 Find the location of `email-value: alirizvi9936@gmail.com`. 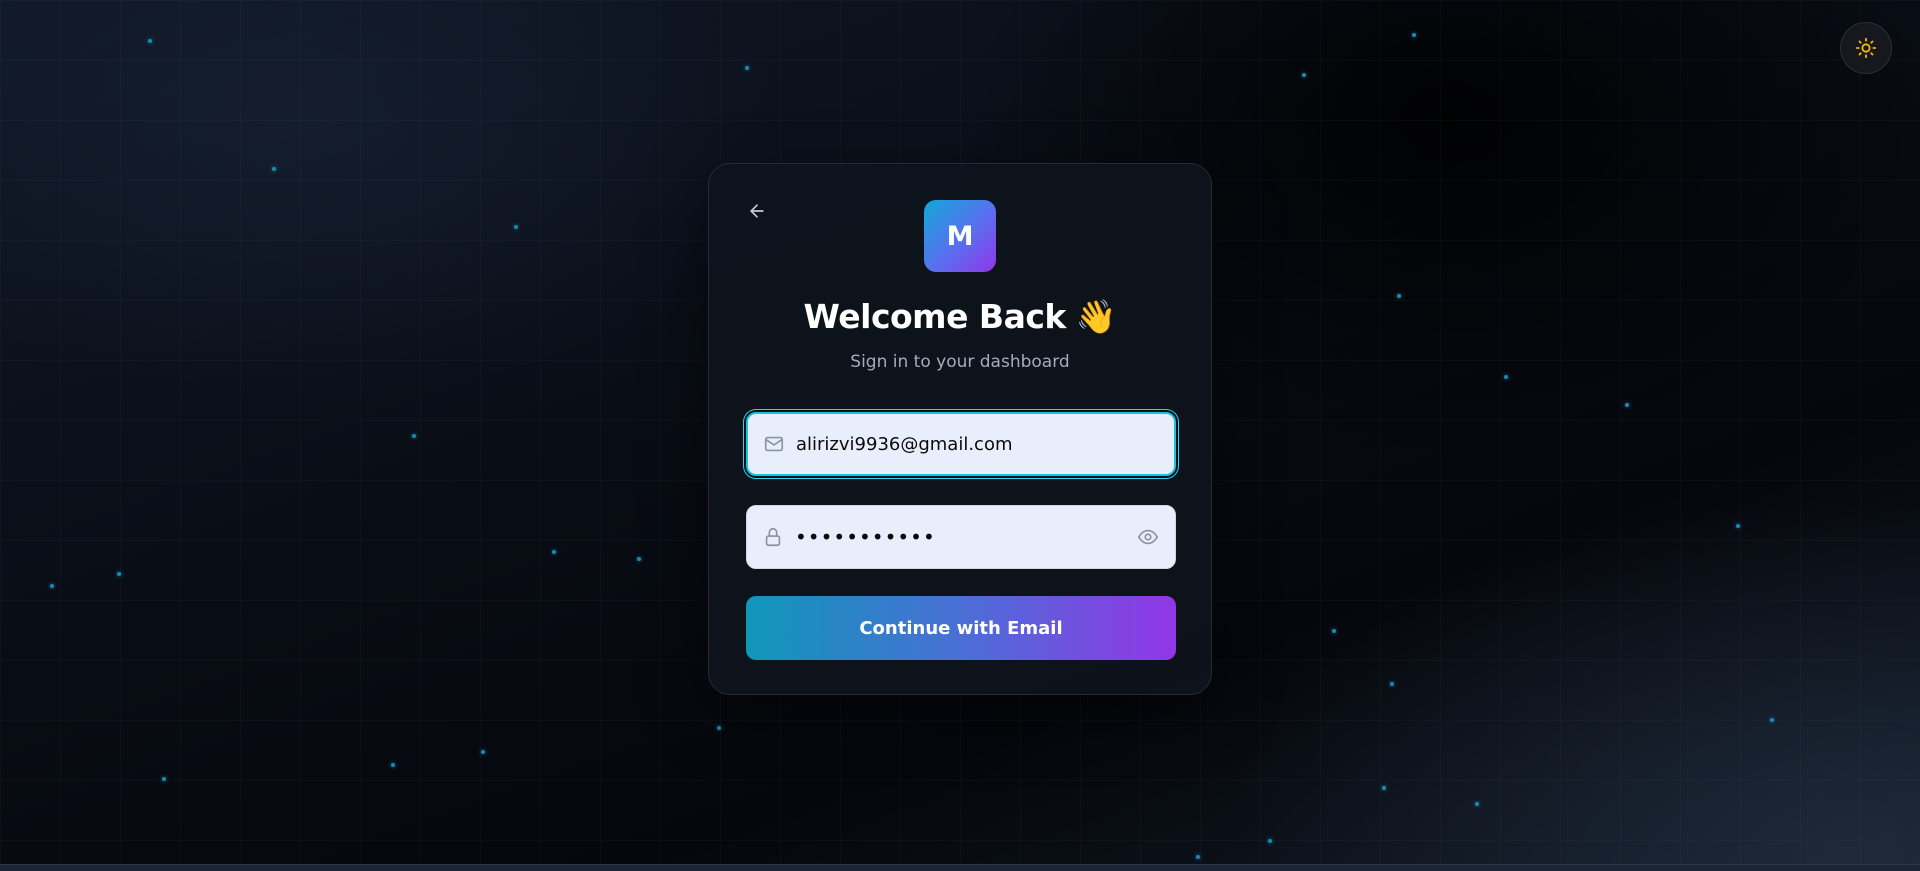

email-value: alirizvi9936@gmail.com is located at coordinates (978, 444).